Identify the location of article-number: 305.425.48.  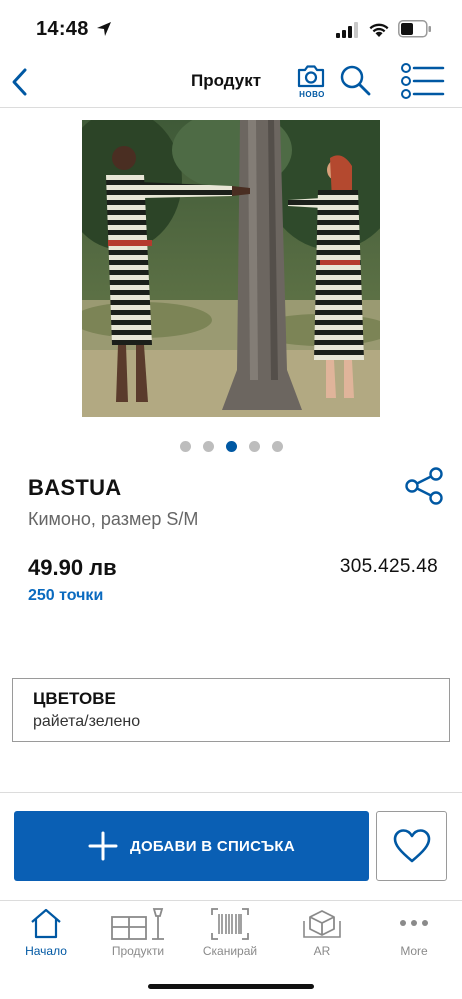
(388, 566).